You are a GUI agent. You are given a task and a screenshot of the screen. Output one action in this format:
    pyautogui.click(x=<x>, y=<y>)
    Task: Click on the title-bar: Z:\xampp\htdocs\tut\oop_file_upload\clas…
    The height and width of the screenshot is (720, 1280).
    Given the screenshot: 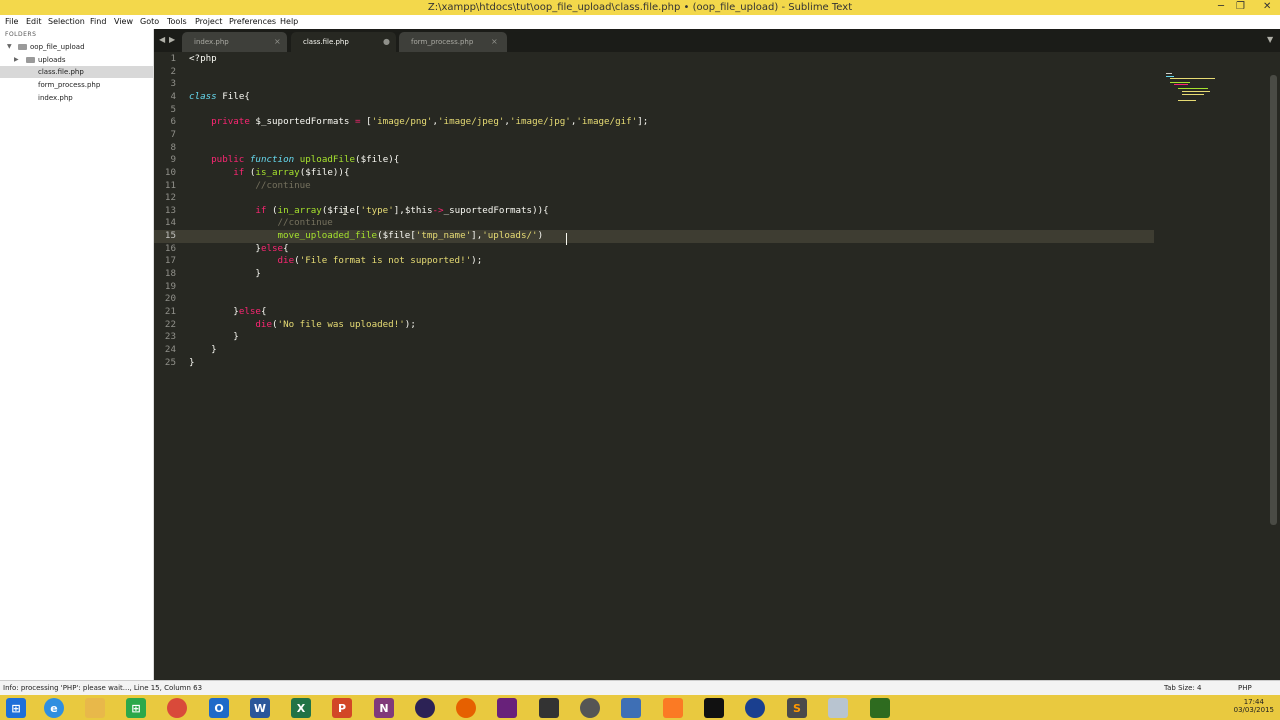 What is the action you would take?
    pyautogui.click(x=640, y=7)
    